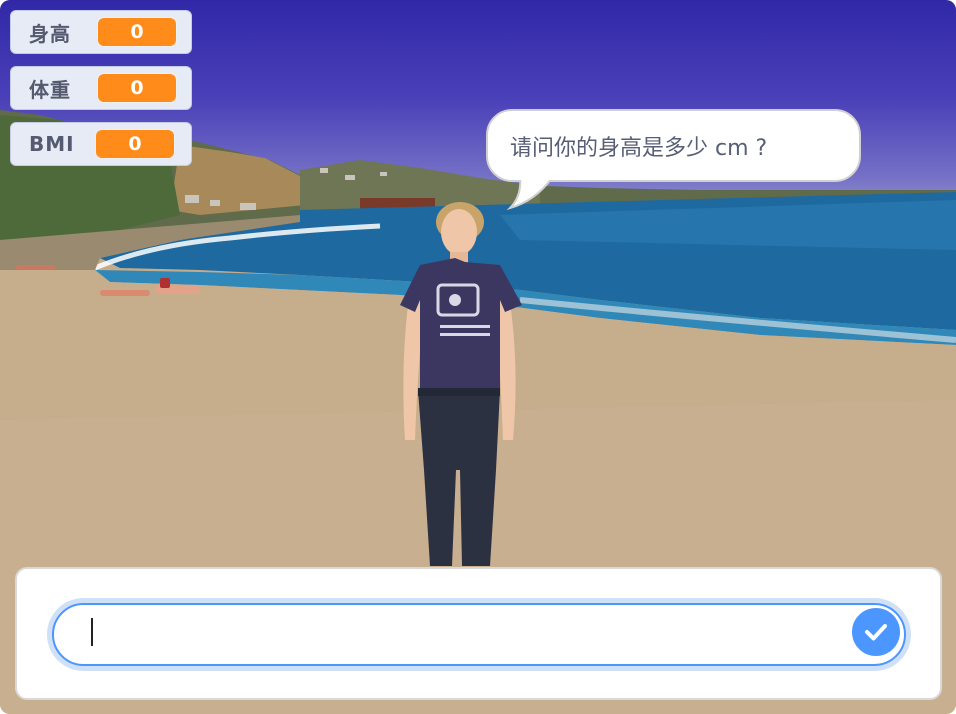 The image size is (956, 714). What do you see at coordinates (92, 632) in the screenshot?
I see `text-caret` at bounding box center [92, 632].